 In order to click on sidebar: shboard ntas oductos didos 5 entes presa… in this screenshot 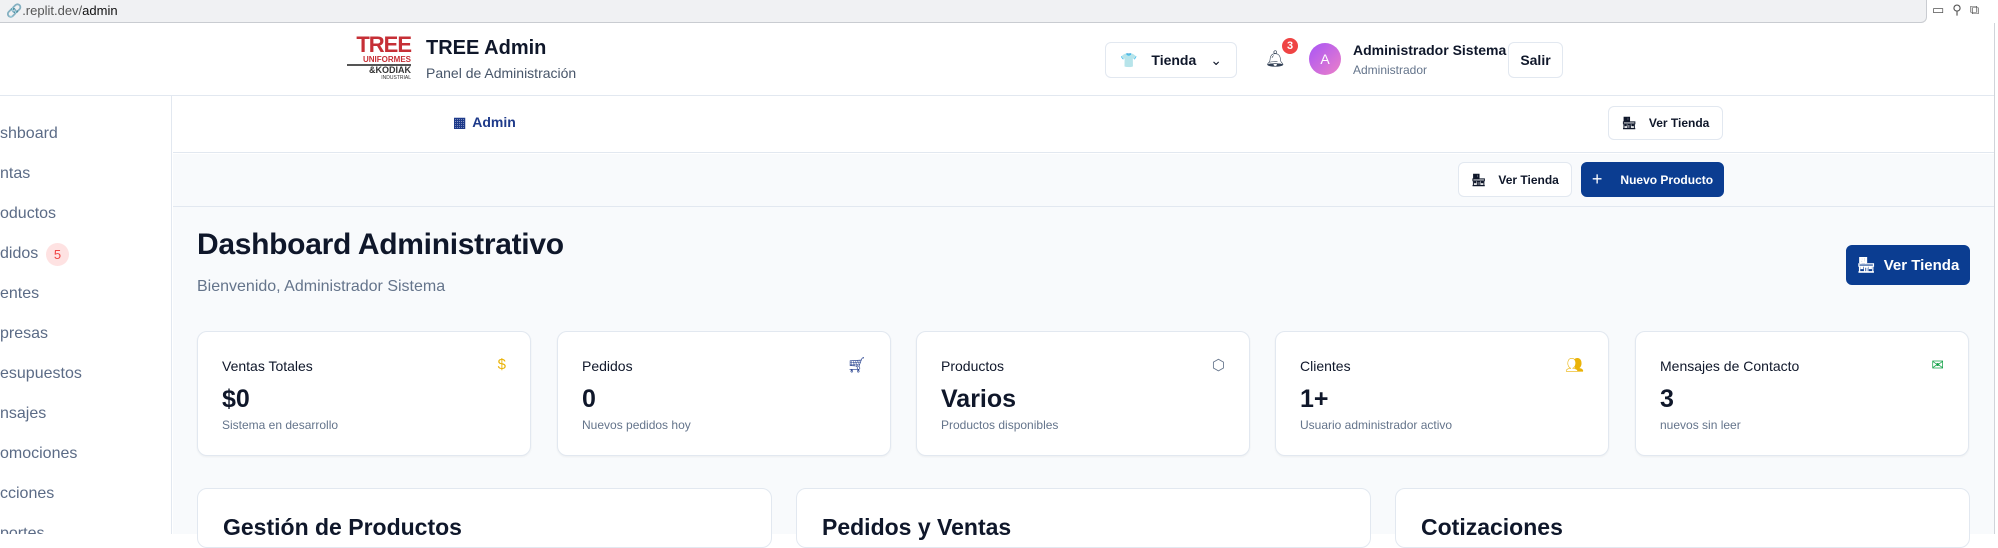, I will do `click(86, 315)`.